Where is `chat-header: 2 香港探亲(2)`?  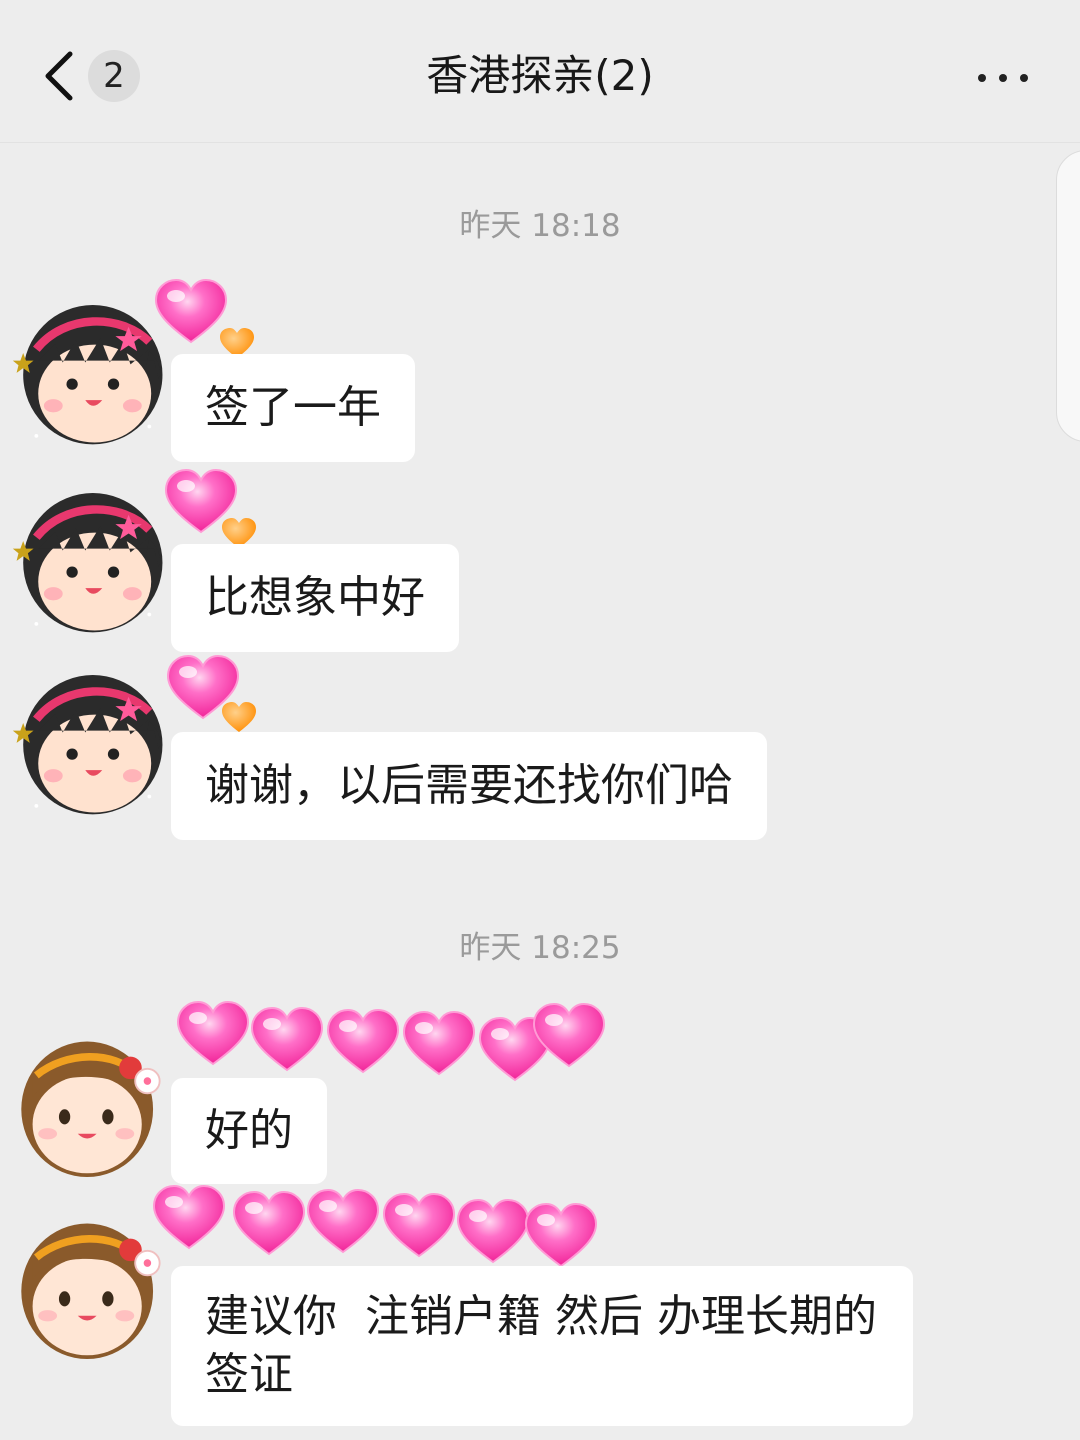
chat-header: 2 香港探亲(2) is located at coordinates (540, 71).